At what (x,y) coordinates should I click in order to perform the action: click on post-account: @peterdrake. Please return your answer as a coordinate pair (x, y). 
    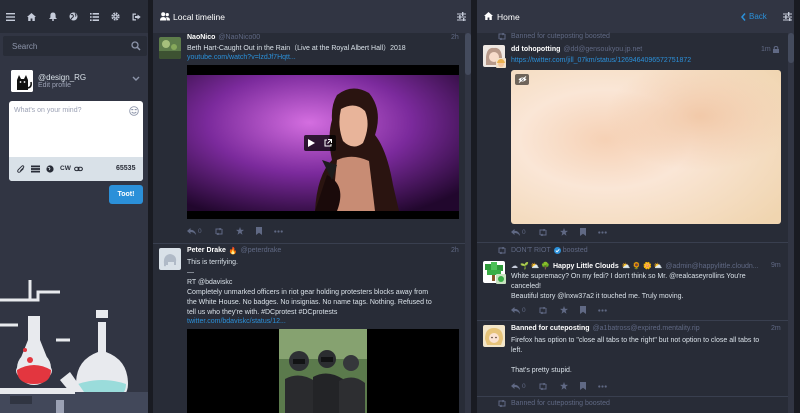
    Looking at the image, I should click on (261, 251).